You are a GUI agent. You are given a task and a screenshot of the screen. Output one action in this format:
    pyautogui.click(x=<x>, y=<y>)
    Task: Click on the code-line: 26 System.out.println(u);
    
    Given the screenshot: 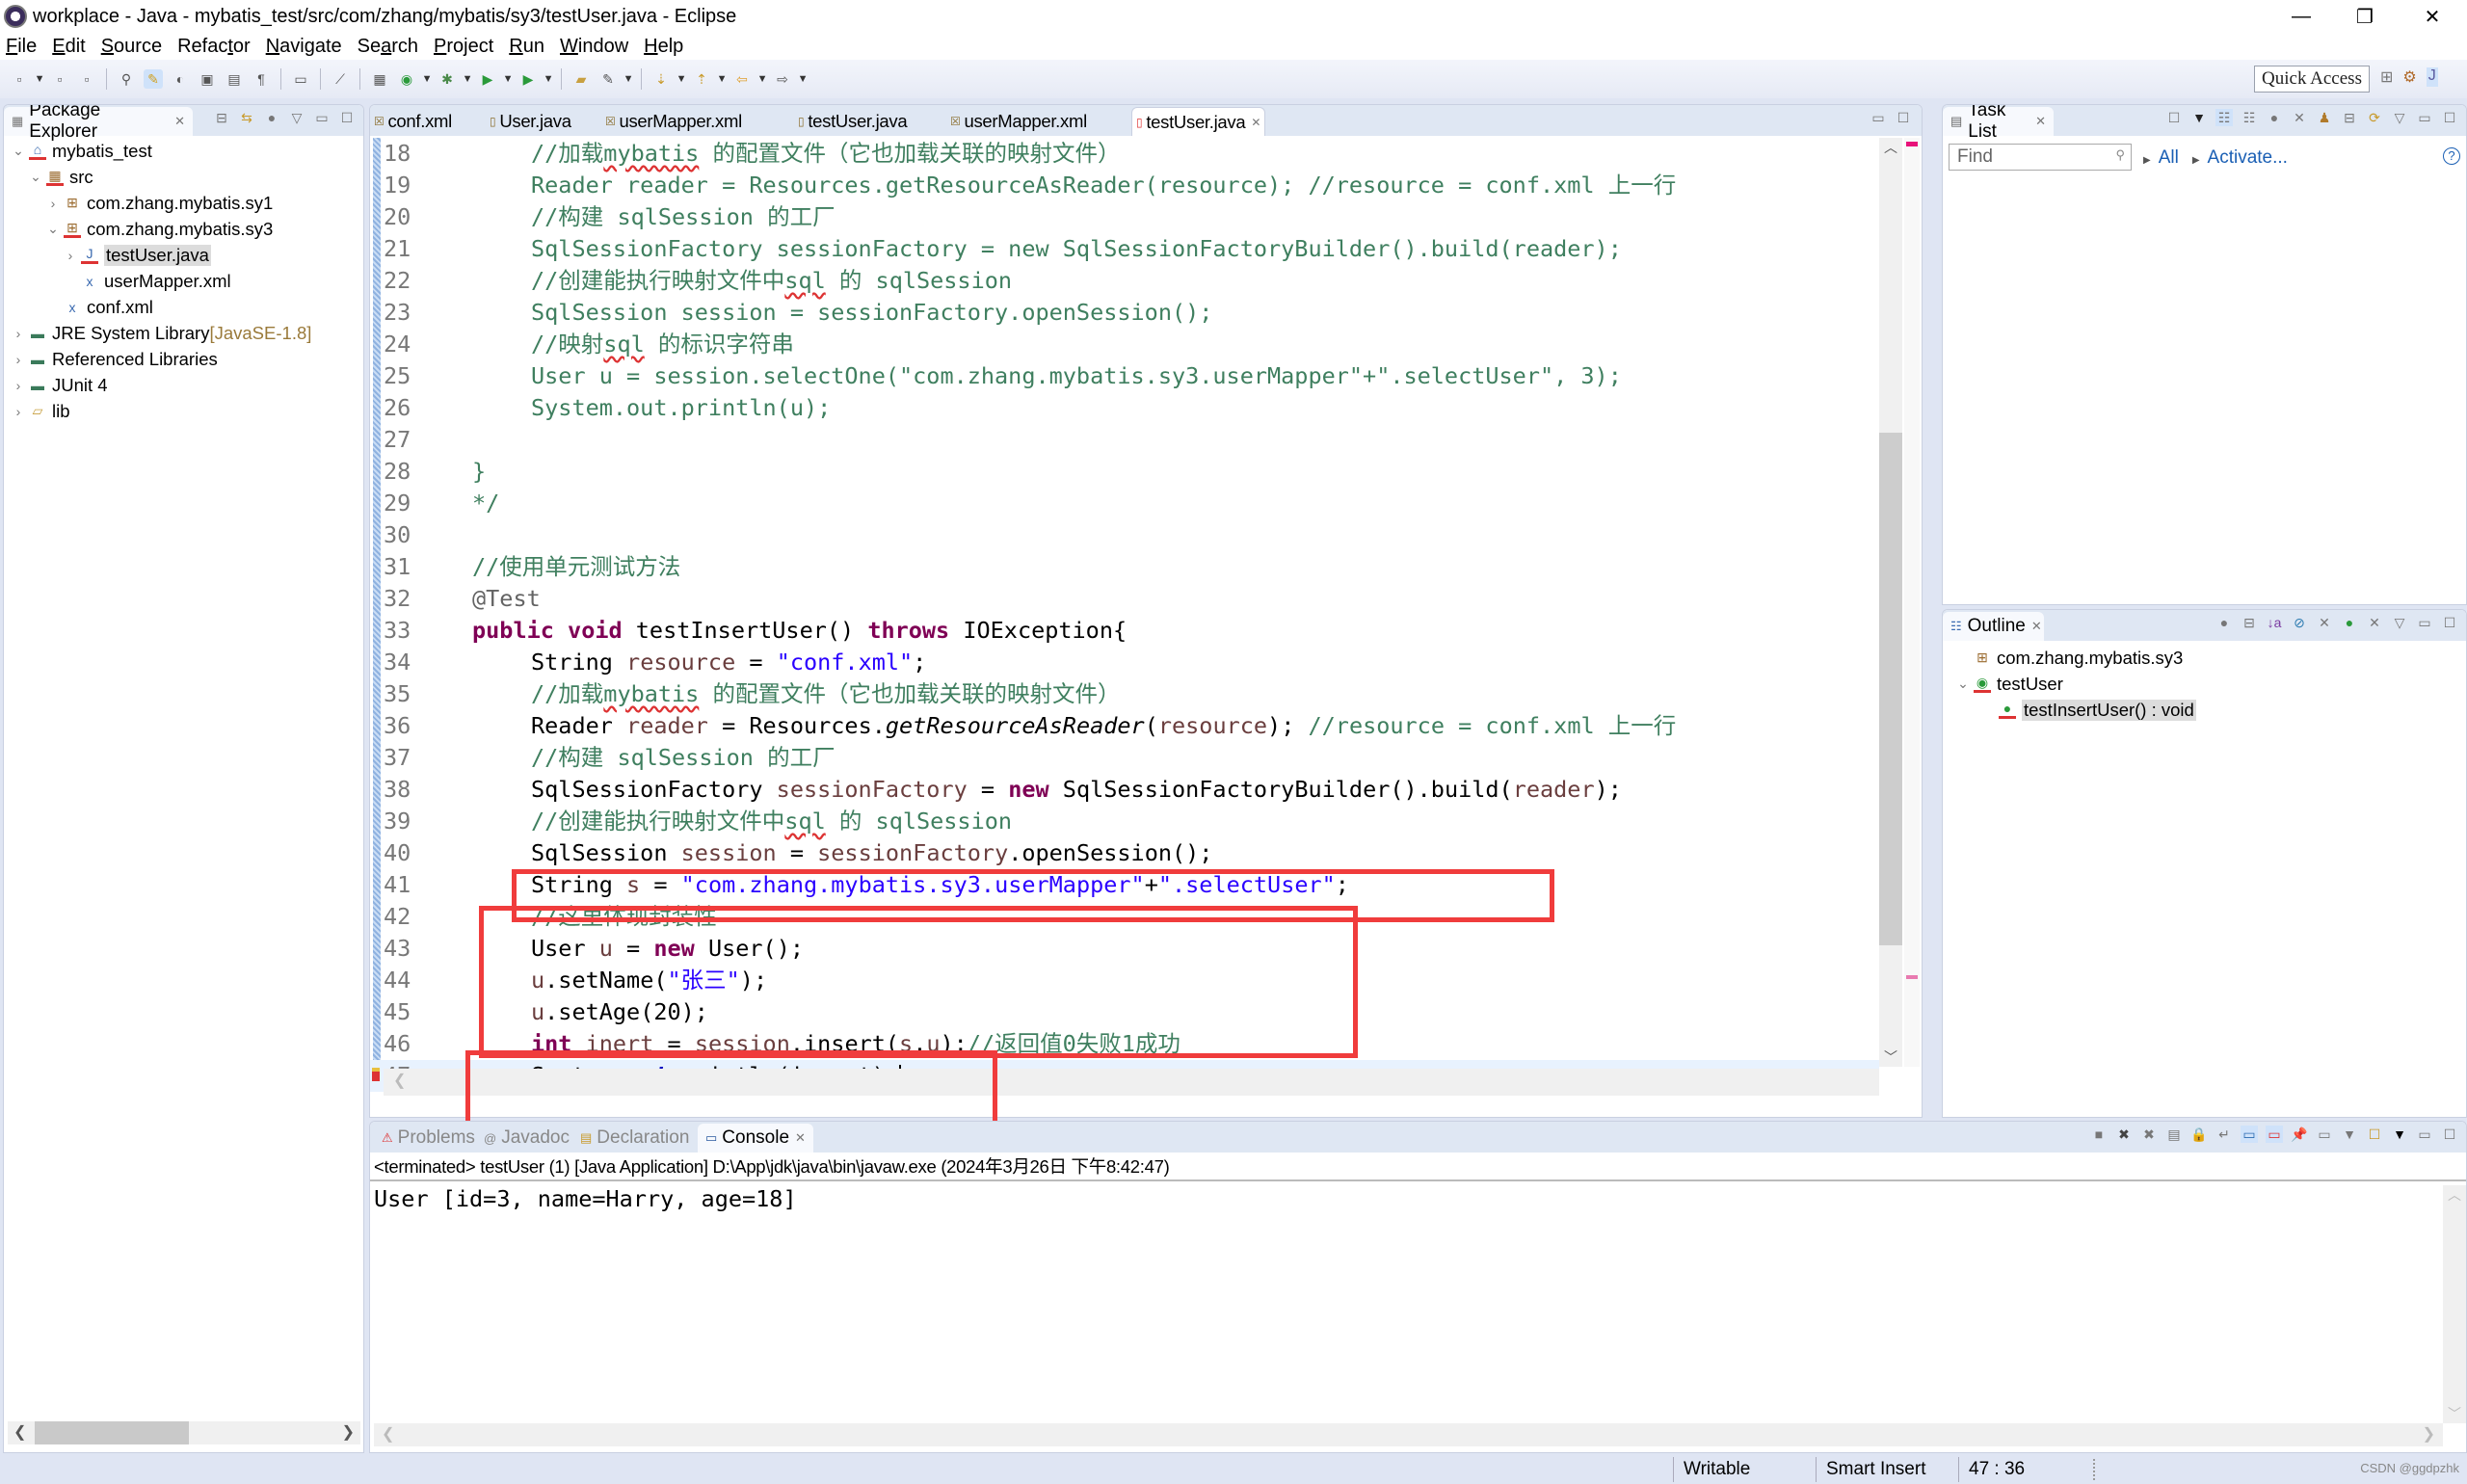 What is the action you would take?
    pyautogui.click(x=1124, y=408)
    